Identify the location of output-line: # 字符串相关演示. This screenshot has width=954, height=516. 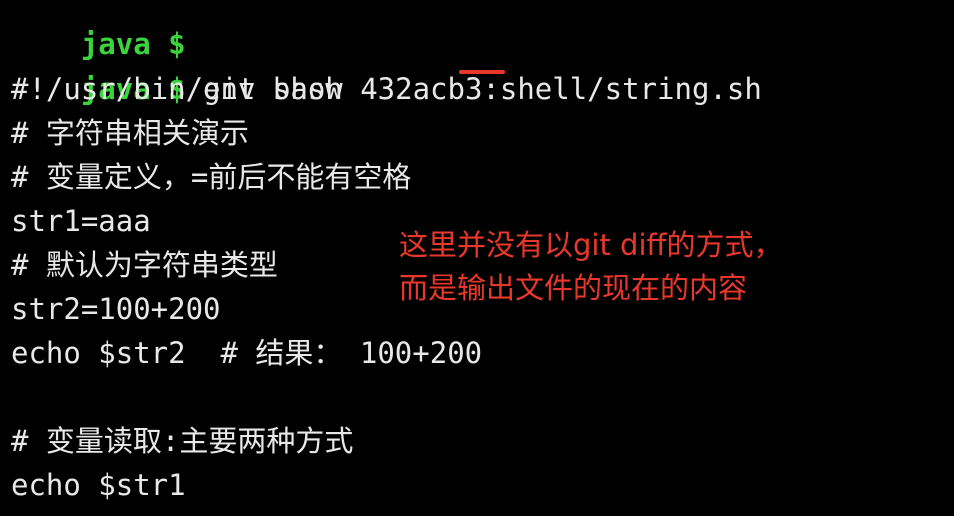
(130, 133).